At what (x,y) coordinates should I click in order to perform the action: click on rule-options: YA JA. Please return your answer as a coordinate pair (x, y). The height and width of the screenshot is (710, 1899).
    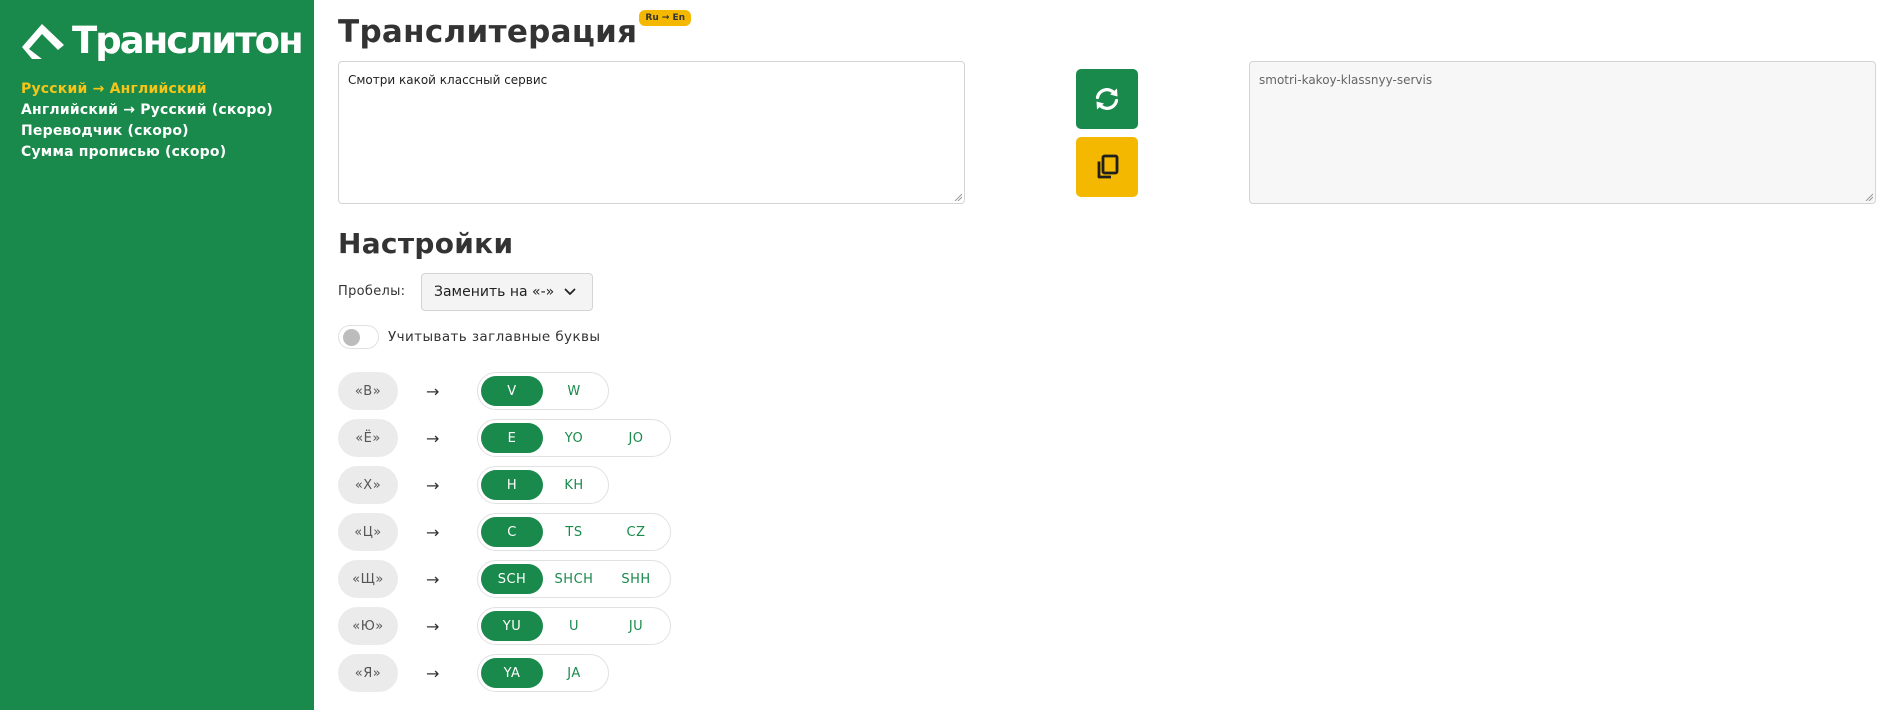
    Looking at the image, I should click on (543, 673).